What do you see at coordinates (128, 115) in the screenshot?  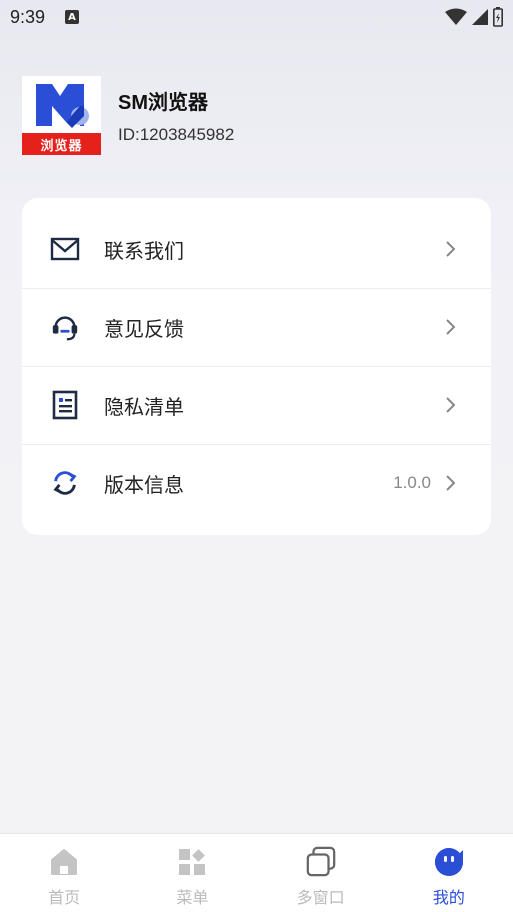 I see `profile-header: 浏览器 SM浏览器 ID:1203845982` at bounding box center [128, 115].